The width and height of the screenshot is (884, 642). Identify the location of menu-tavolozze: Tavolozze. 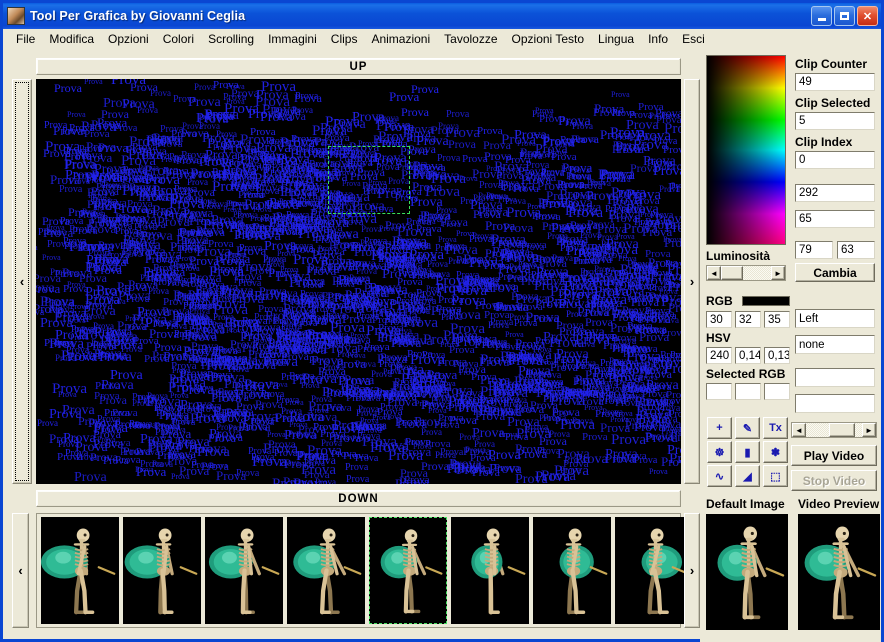
(470, 39).